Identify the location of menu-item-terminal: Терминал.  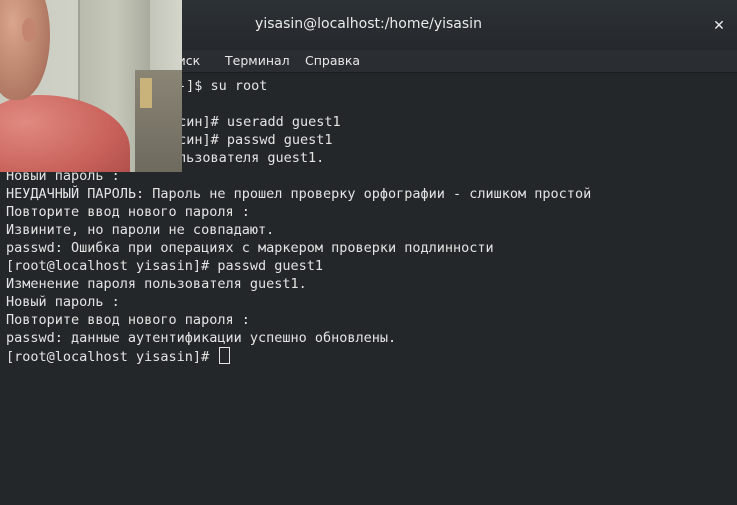
(257, 60).